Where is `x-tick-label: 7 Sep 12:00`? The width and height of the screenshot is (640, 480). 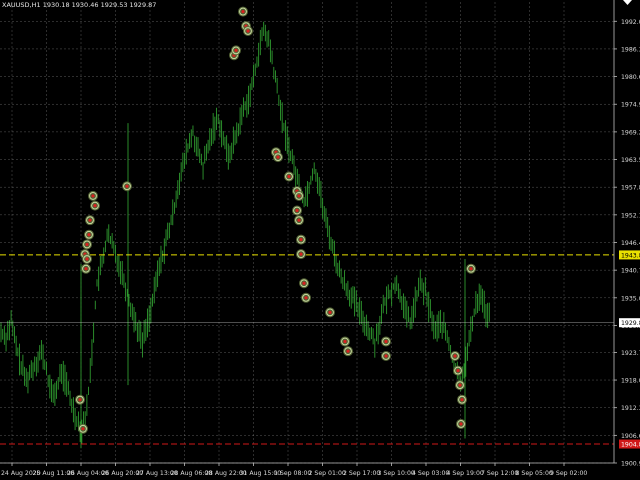
x-tick-label: 7 Sep 12:00 is located at coordinates (499, 473).